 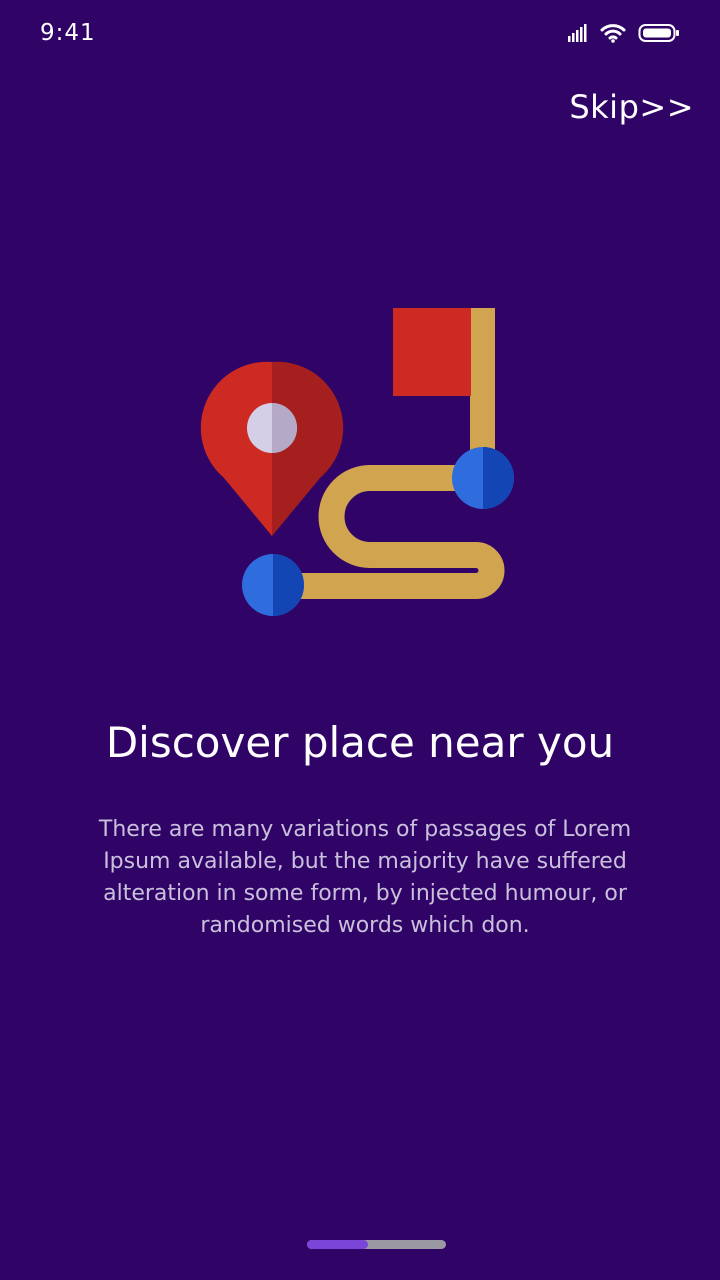 I want to click on status-icons, so click(x=624, y=35).